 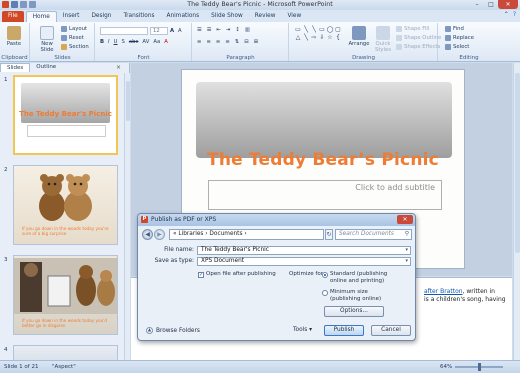 I want to click on text-direction-icon: ⇅, so click(x=237, y=42).